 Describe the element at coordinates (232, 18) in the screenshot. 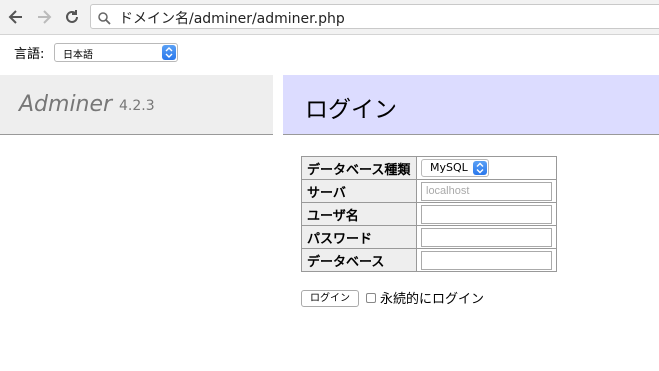

I see `address-url: ドメイン名/adminer/adminer.php` at that location.